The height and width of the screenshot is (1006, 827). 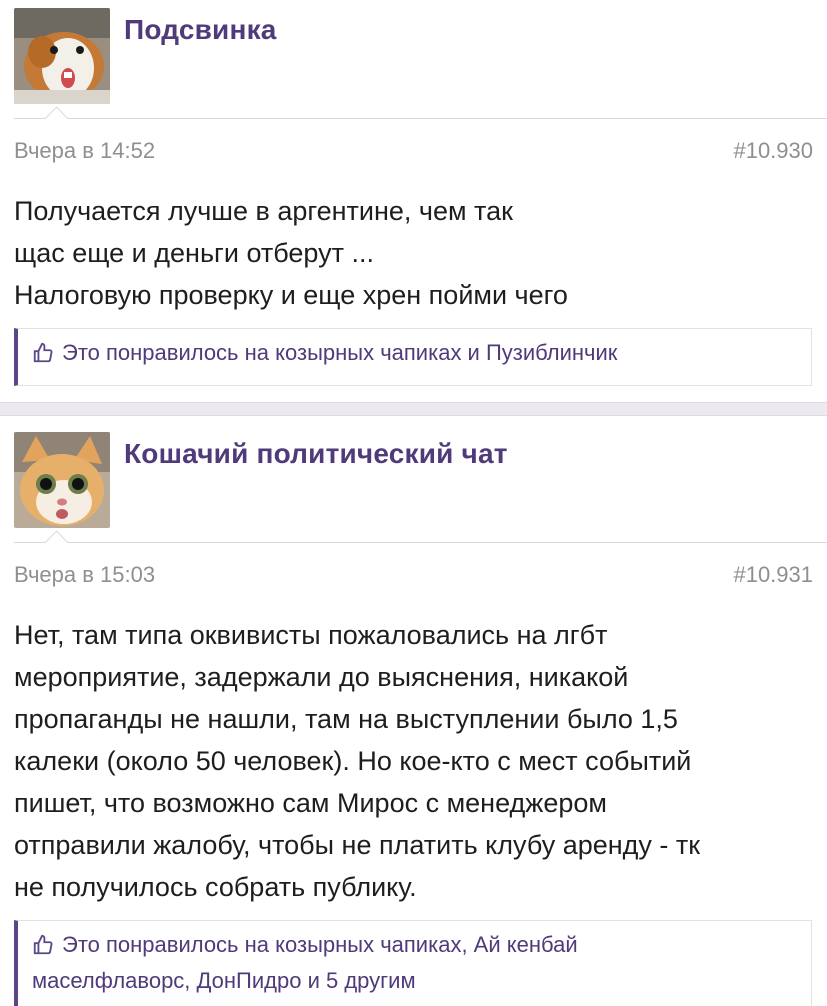 I want to click on likes-text: маселфлаворс, ДонПидро и 5 другим, so click(x=224, y=980).